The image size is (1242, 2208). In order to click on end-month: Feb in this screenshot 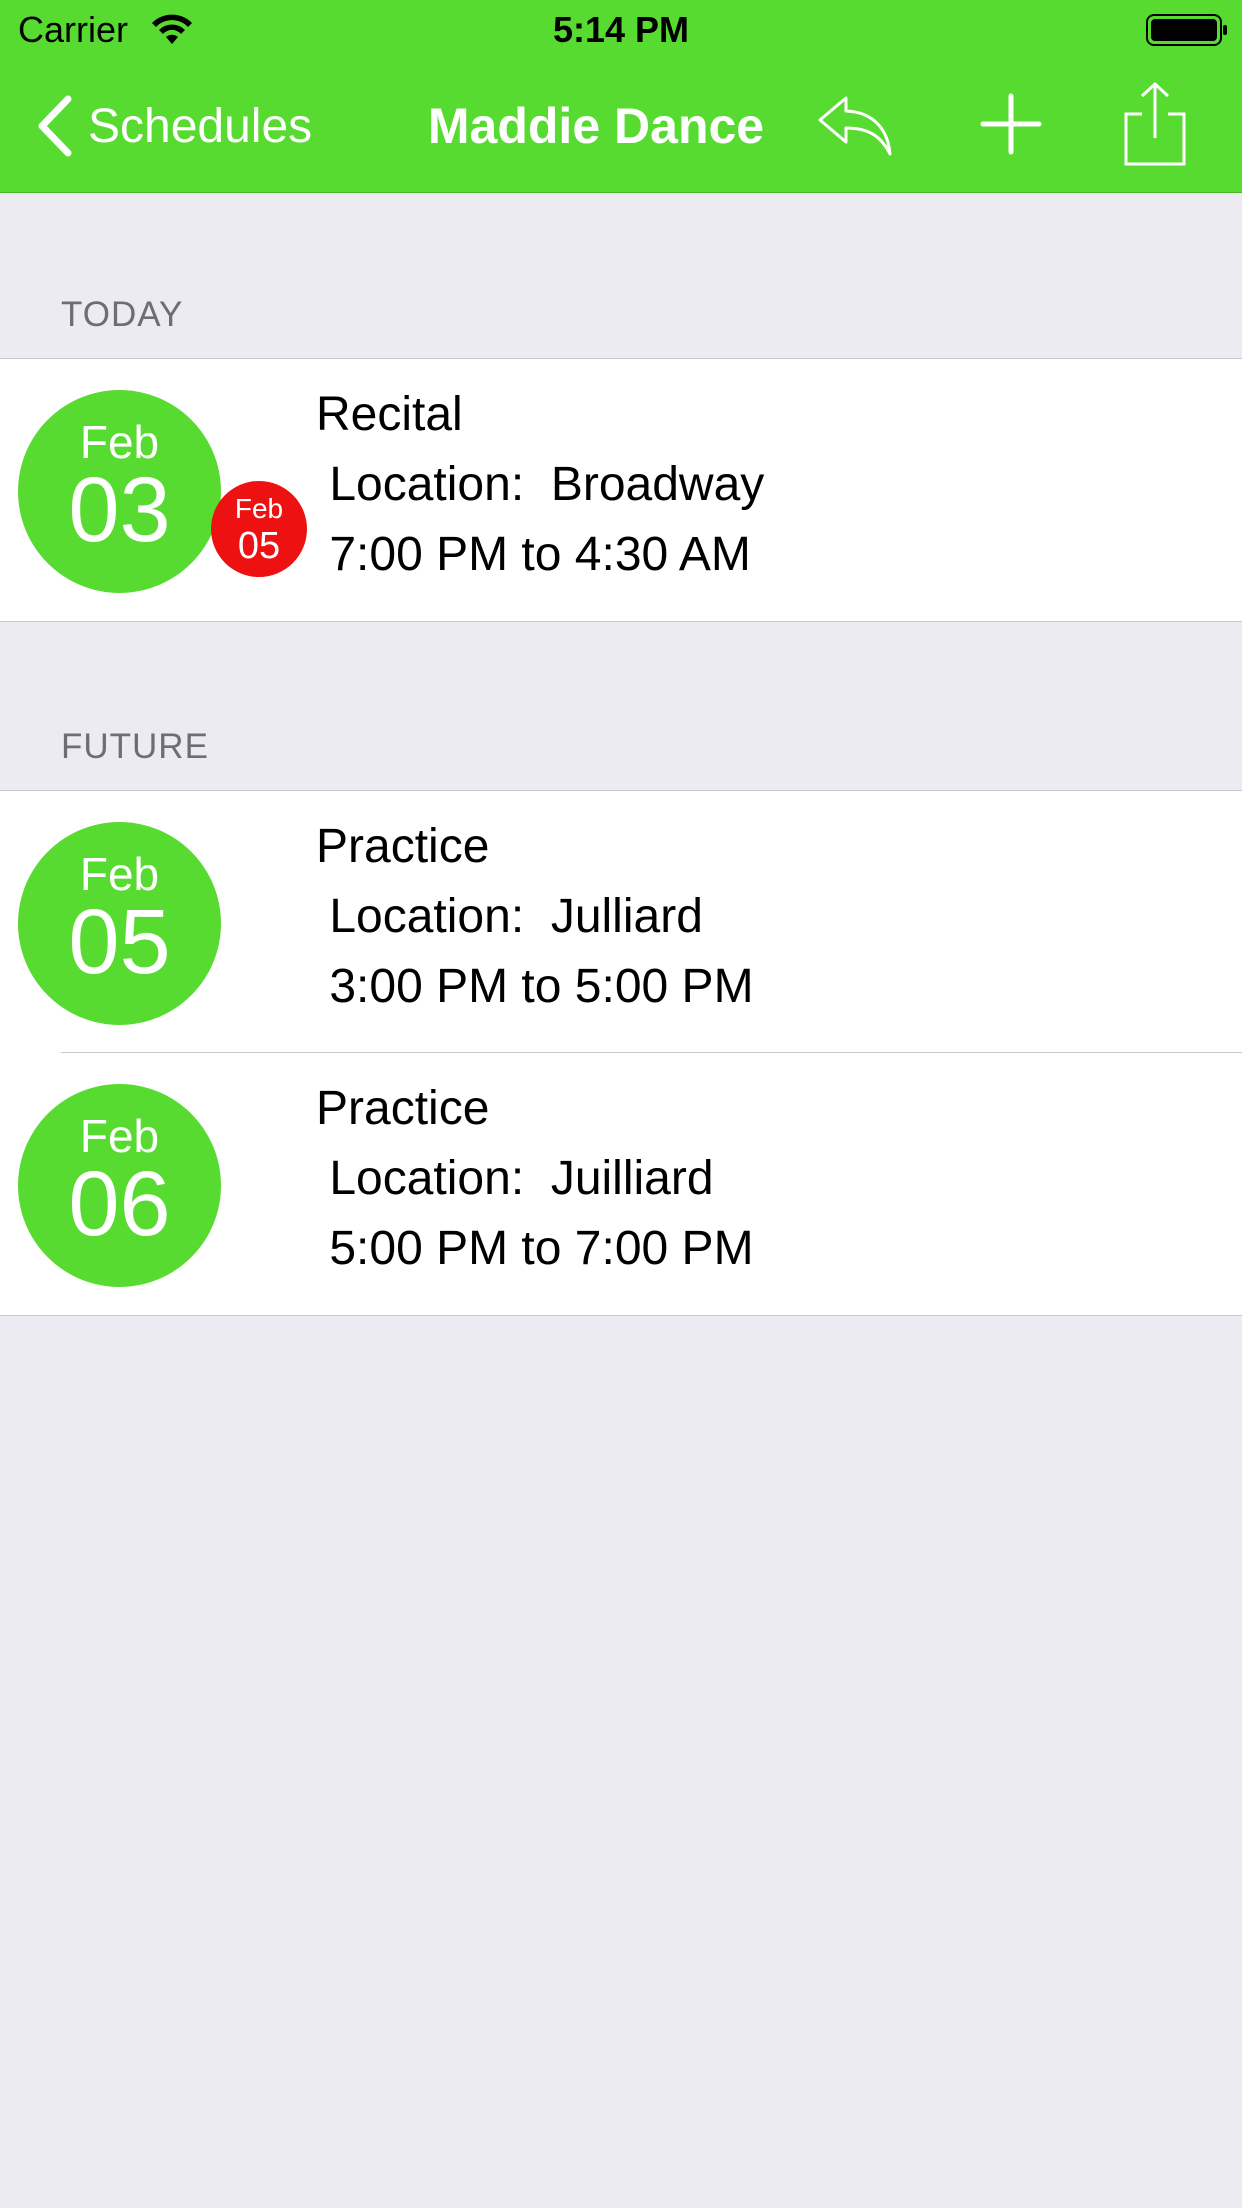, I will do `click(259, 508)`.